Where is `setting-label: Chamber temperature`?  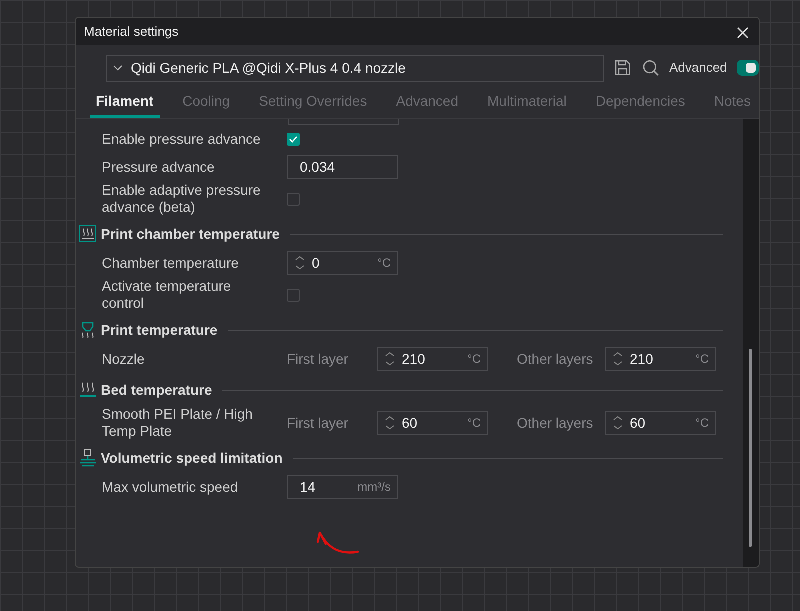
setting-label: Chamber temperature is located at coordinates (171, 263).